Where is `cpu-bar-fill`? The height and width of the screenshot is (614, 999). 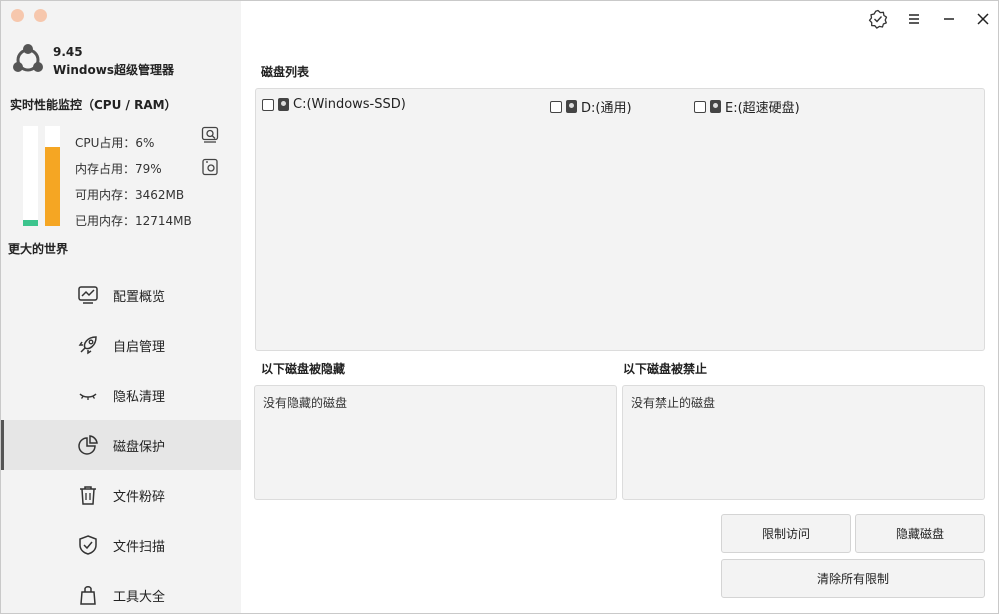
cpu-bar-fill is located at coordinates (30, 223).